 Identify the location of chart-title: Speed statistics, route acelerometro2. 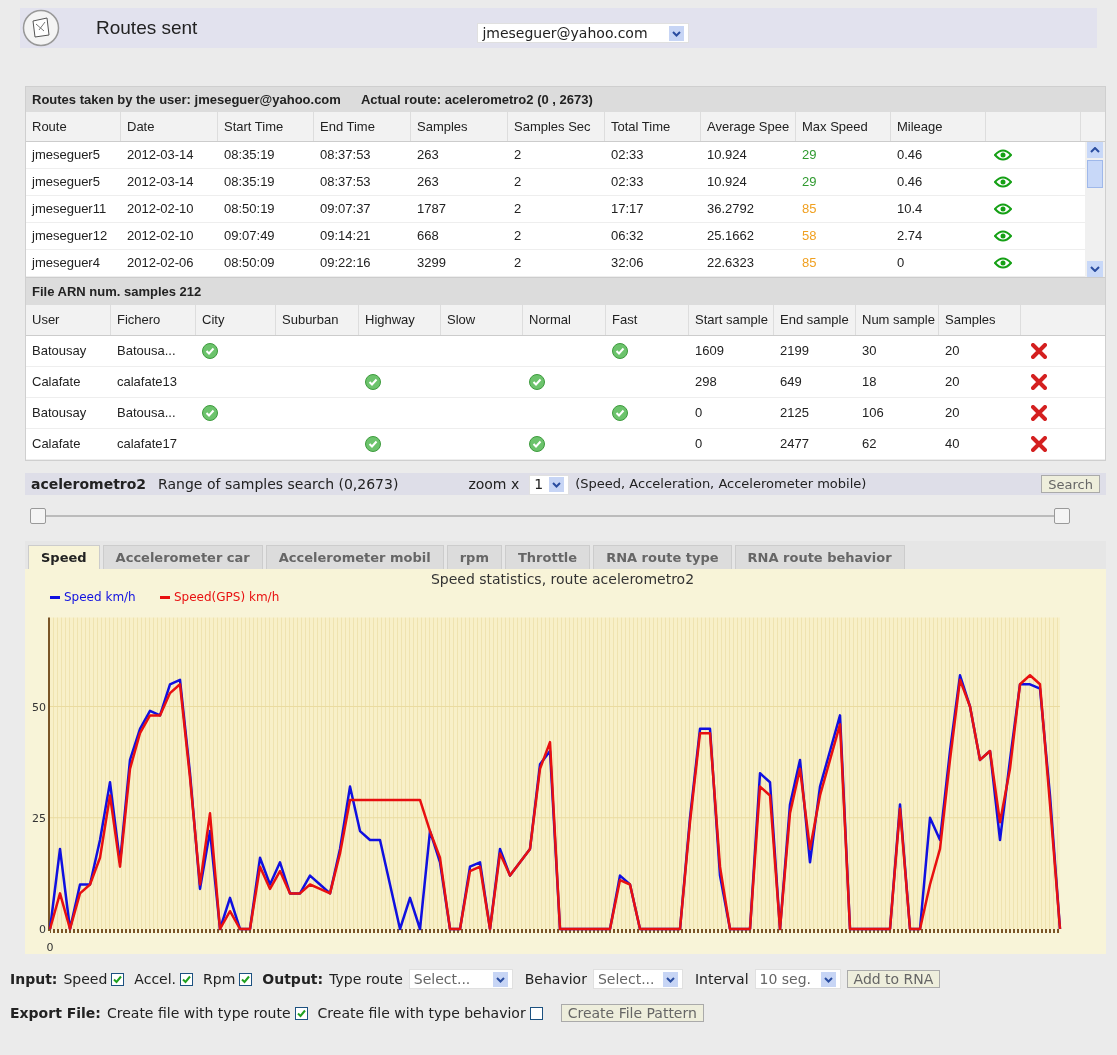
(562, 579).